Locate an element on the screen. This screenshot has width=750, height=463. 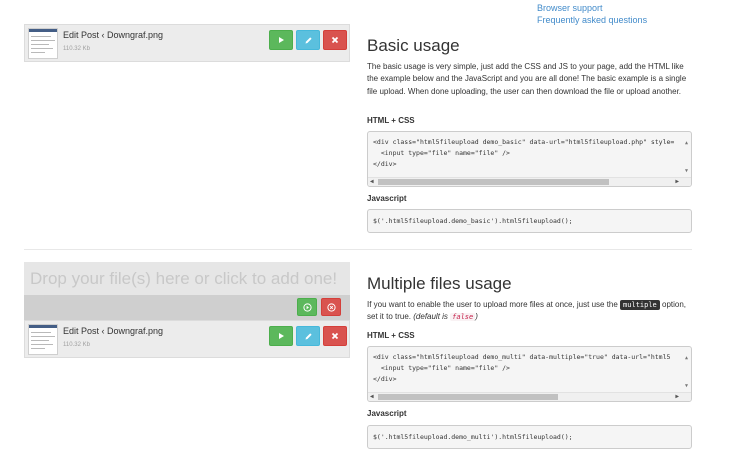
default-value-code: false is located at coordinates (463, 317).